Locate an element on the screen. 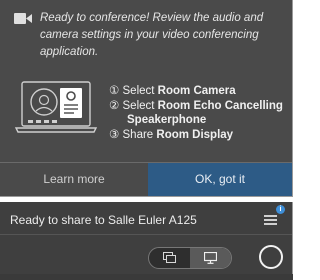 This screenshot has width=320, height=280. step-2-continuation: Speakerphone is located at coordinates (199, 120).